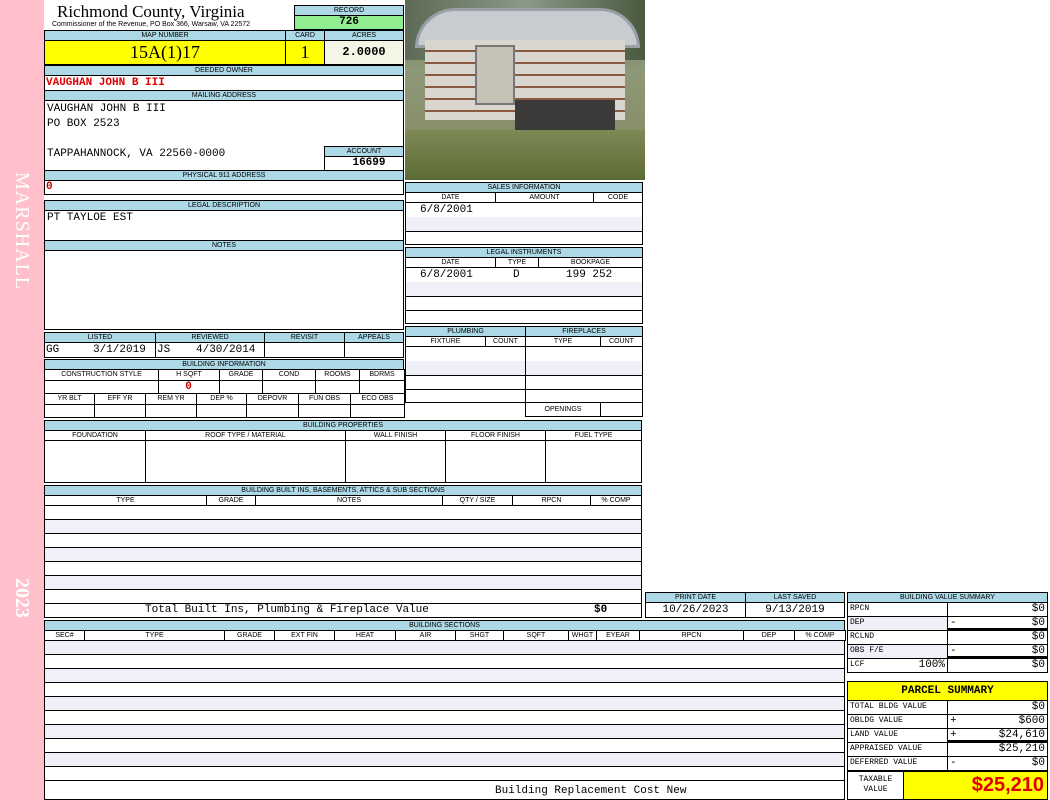  I want to click on hsqft-value: 0, so click(188, 387).